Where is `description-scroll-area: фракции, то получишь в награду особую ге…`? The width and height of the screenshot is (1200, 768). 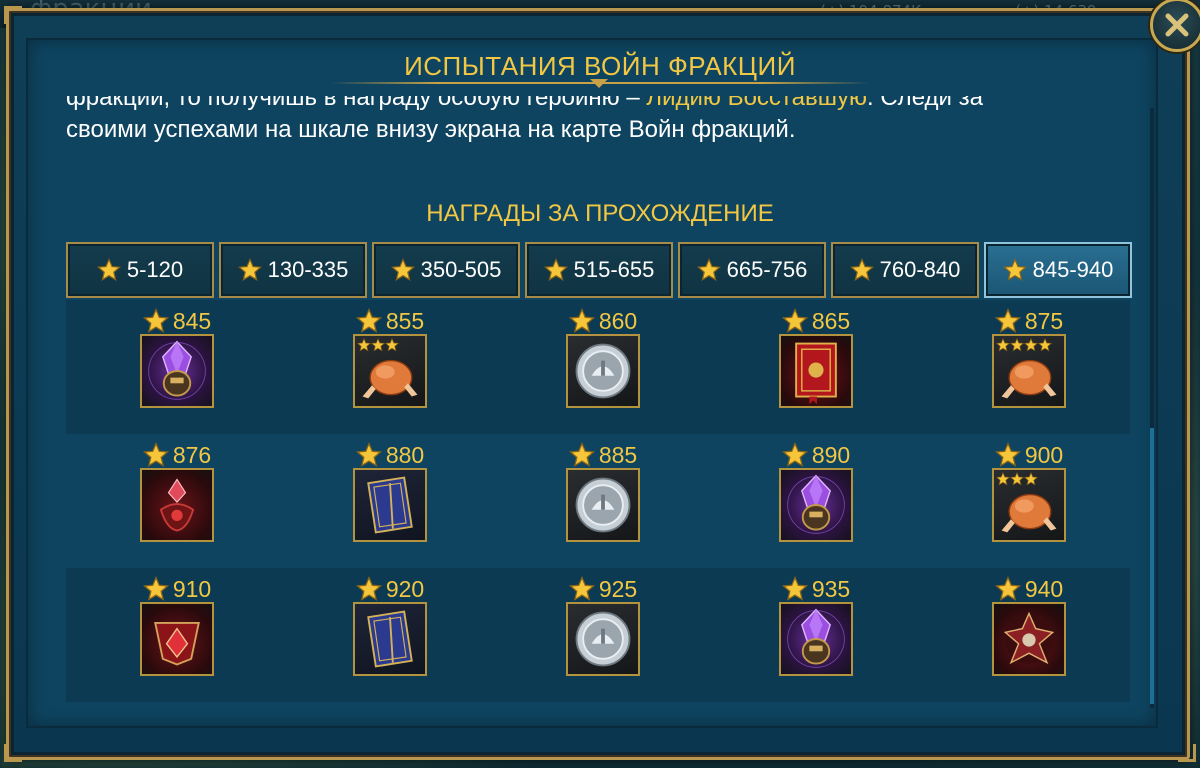 description-scroll-area: фракции, то получишь в награду особую ге… is located at coordinates (596, 128).